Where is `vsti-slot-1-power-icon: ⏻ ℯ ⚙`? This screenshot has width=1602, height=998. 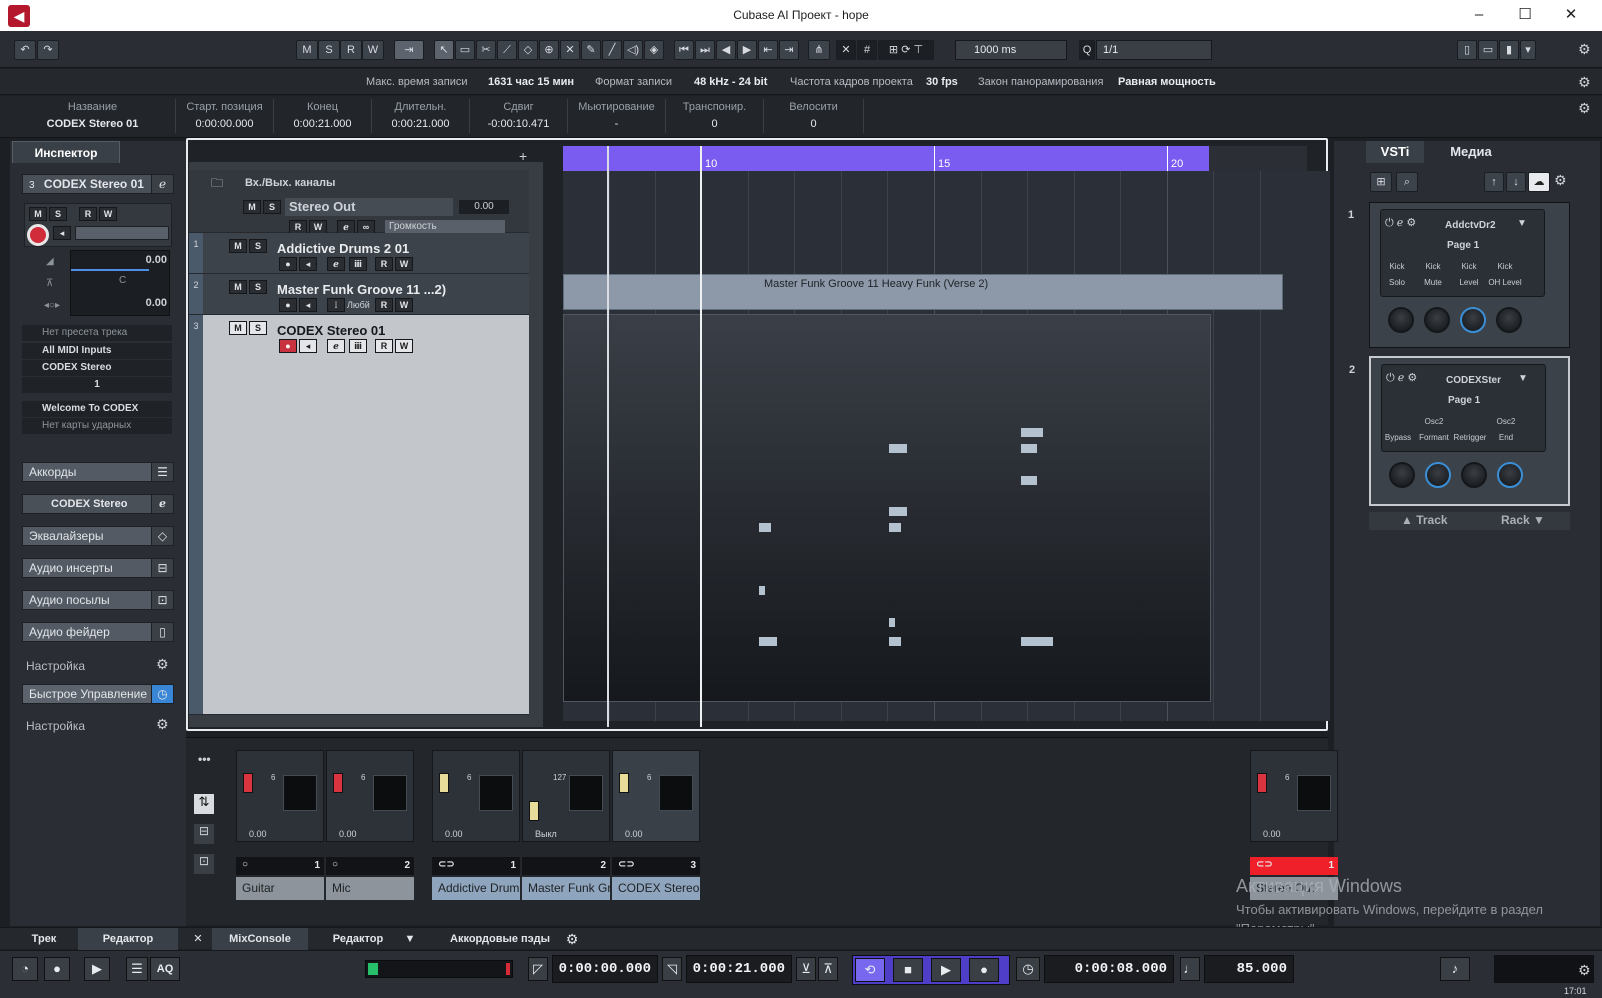 vsti-slot-1-power-icon: ⏻ ℯ ⚙ is located at coordinates (1400, 223).